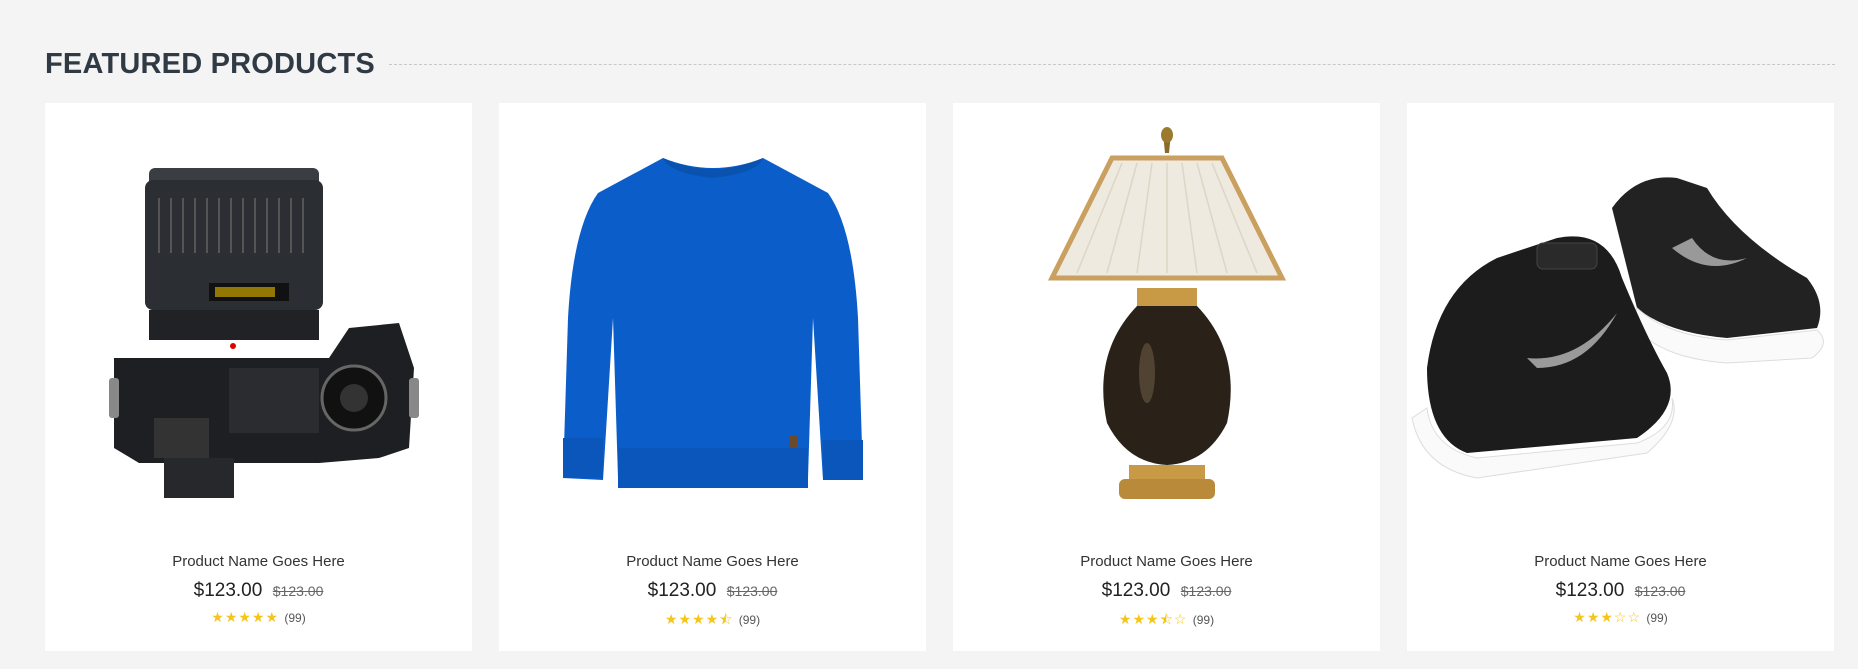 This screenshot has width=1858, height=669. What do you see at coordinates (210, 63) in the screenshot?
I see `section-title: FEATURED PRODUCTS` at bounding box center [210, 63].